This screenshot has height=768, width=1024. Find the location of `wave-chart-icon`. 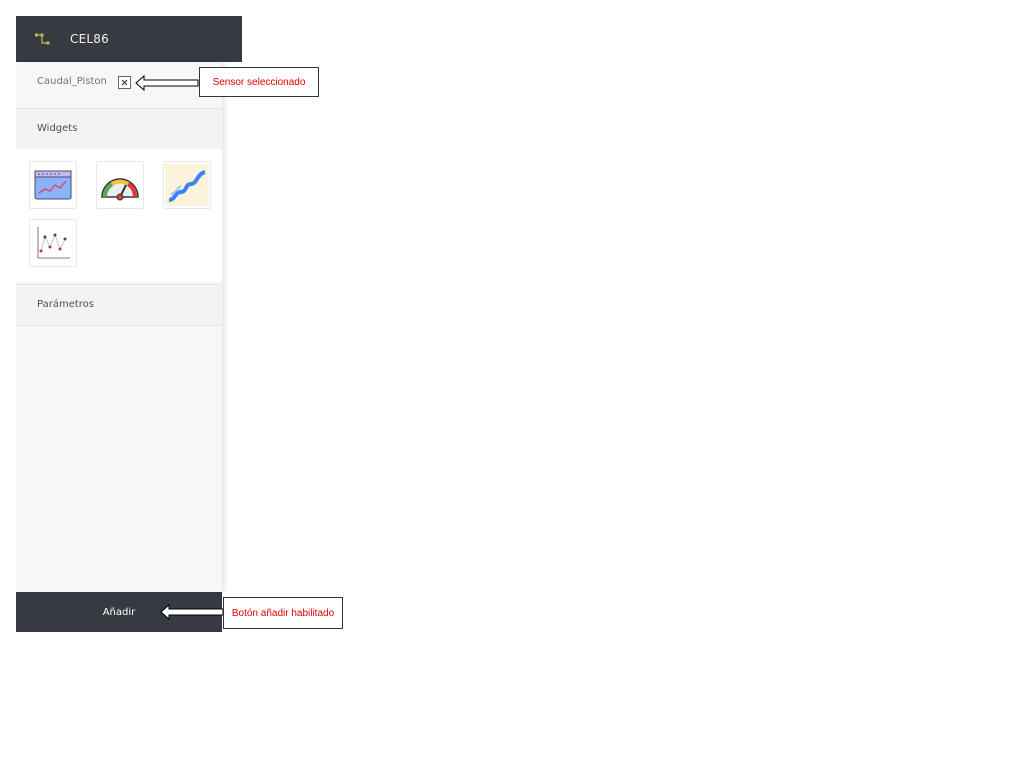

wave-chart-icon is located at coordinates (187, 185).